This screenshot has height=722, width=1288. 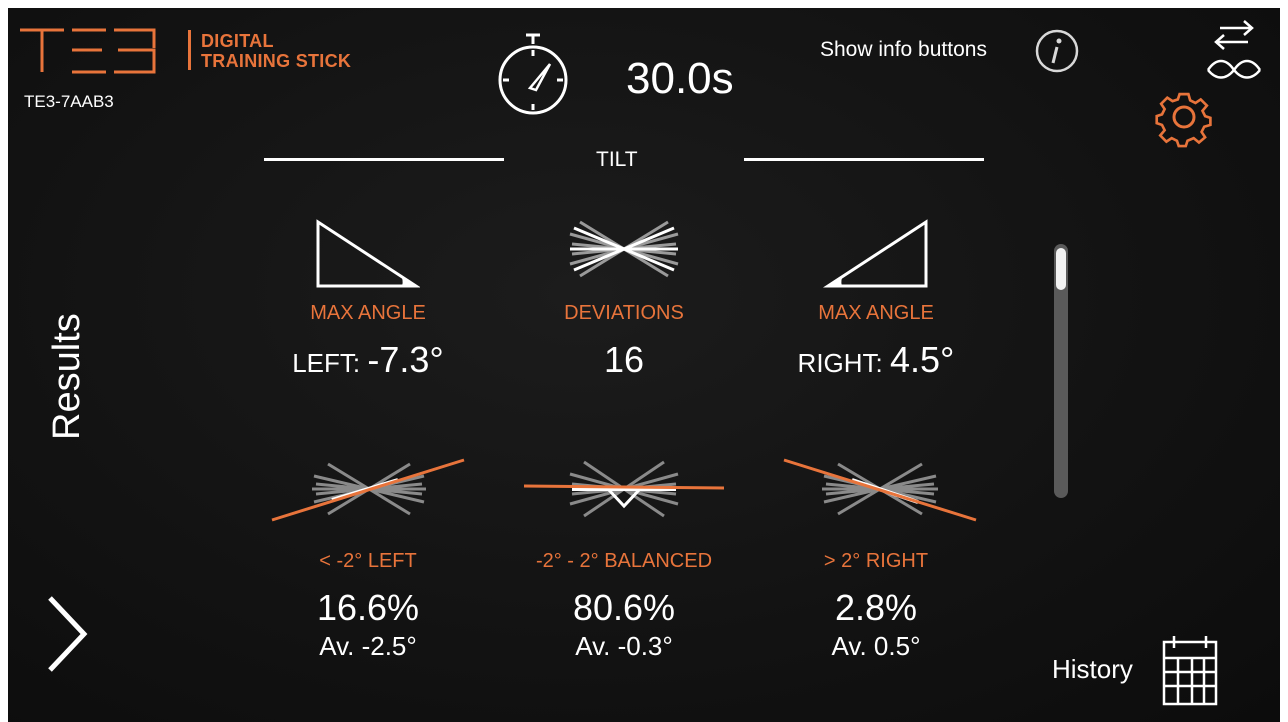 What do you see at coordinates (876, 646) in the screenshot?
I see `distribution-average: Av. 0.5°` at bounding box center [876, 646].